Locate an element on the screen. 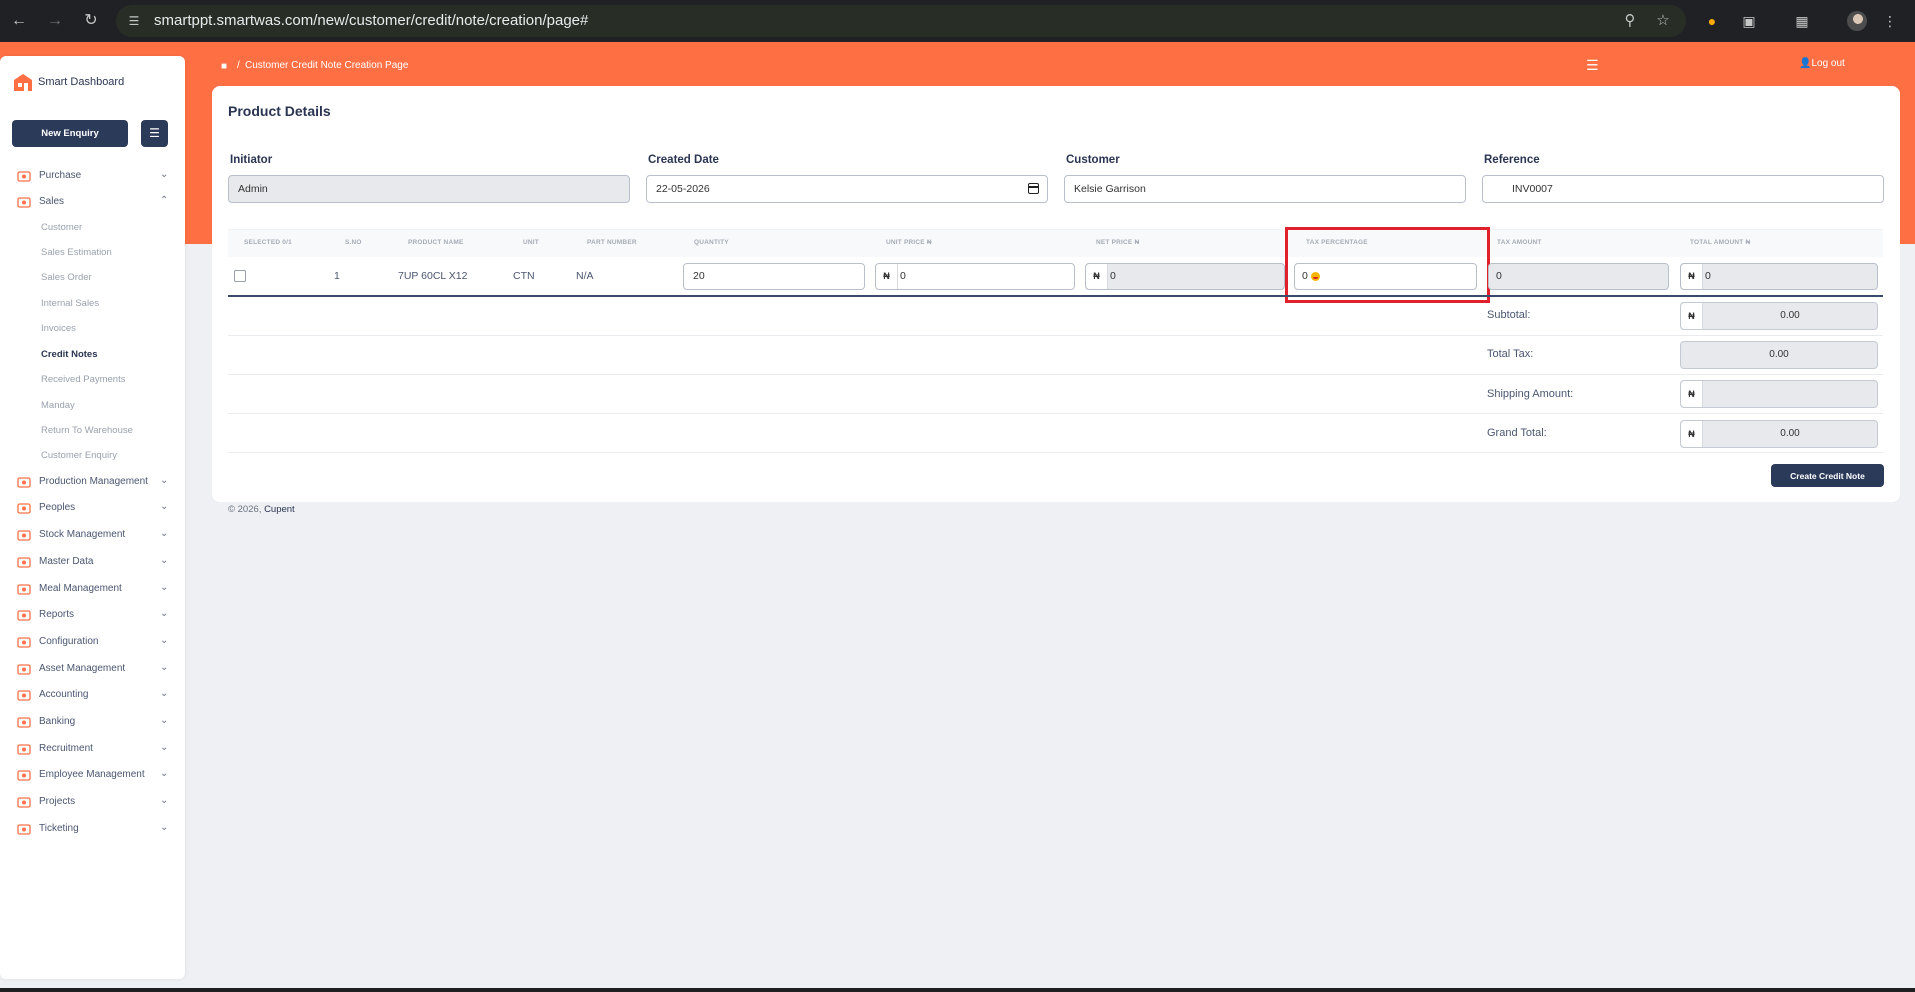 Image resolution: width=1915 pixels, height=992 pixels. sidebar-menu-icon: ☰ is located at coordinates (154, 133).